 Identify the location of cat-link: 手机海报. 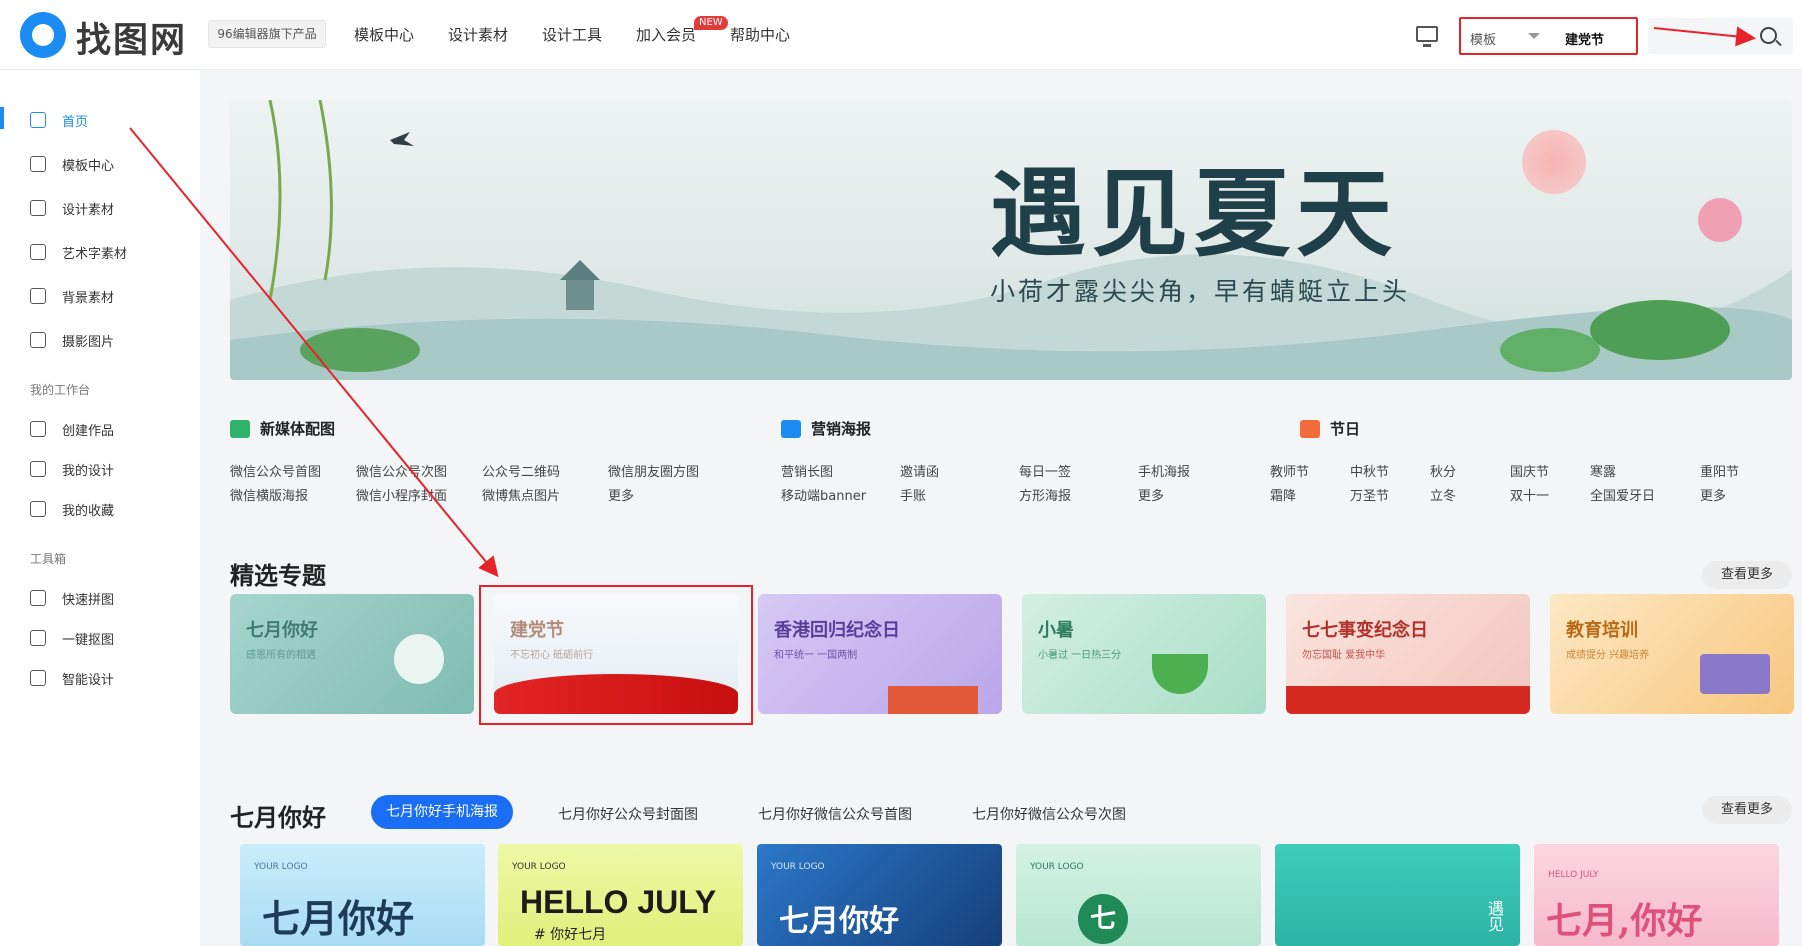
(1164, 470).